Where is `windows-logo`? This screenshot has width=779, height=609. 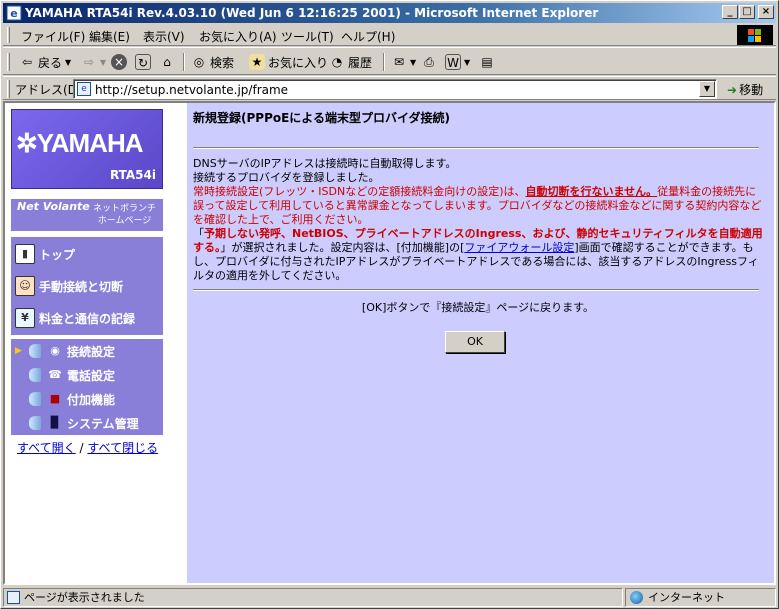 windows-logo is located at coordinates (755, 35).